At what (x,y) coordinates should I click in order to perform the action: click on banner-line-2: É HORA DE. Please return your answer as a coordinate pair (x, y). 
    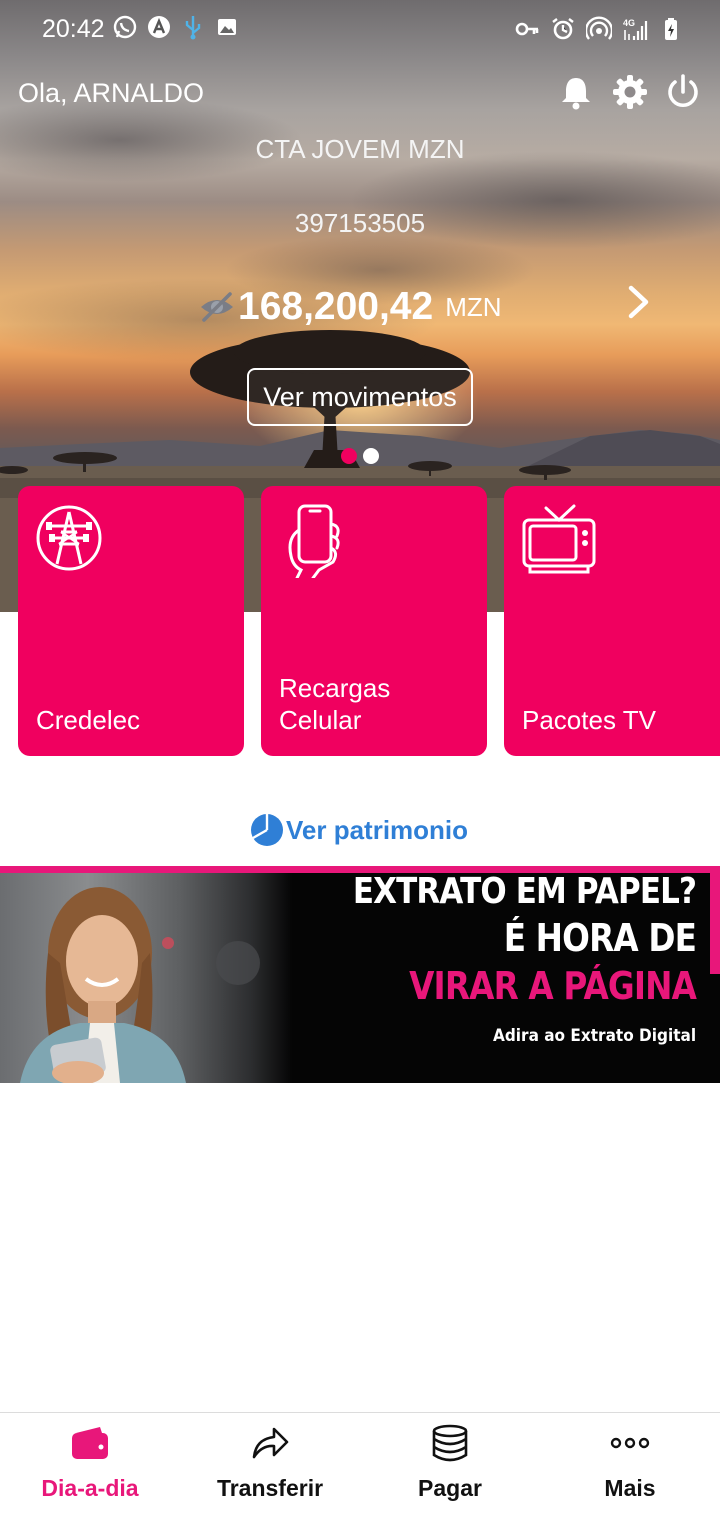
    Looking at the image, I should click on (600, 938).